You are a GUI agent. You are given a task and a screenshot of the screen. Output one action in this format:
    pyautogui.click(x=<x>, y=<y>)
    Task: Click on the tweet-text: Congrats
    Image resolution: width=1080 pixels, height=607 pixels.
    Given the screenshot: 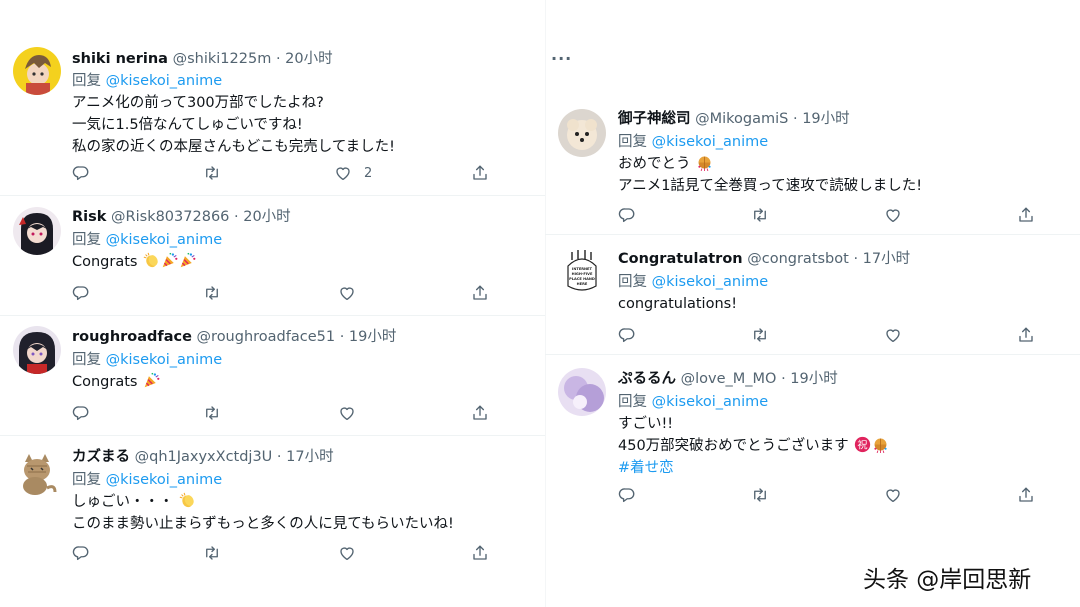 What is the action you would take?
    pyautogui.click(x=105, y=382)
    